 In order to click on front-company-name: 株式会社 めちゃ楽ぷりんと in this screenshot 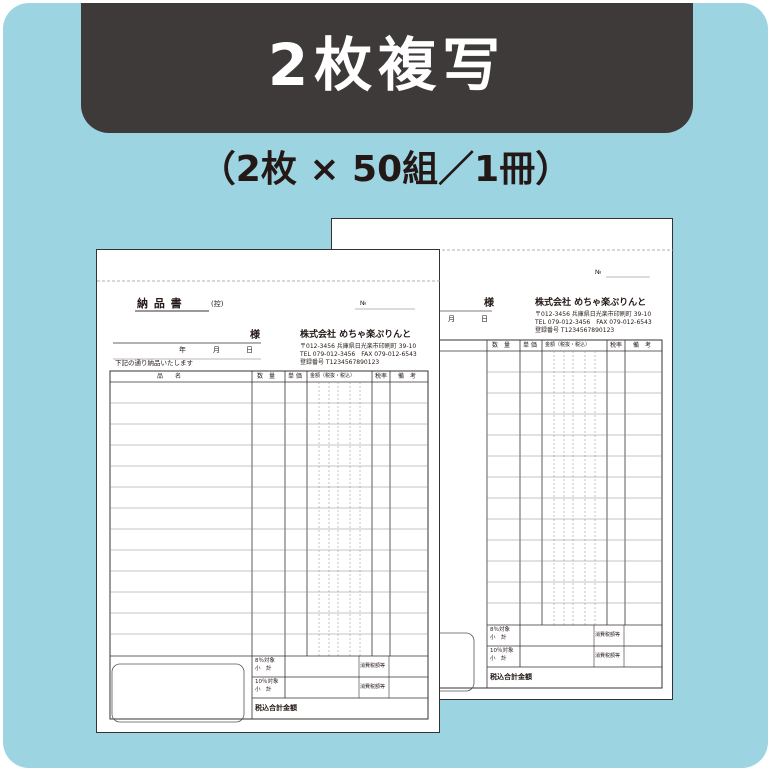, I will do `click(356, 335)`.